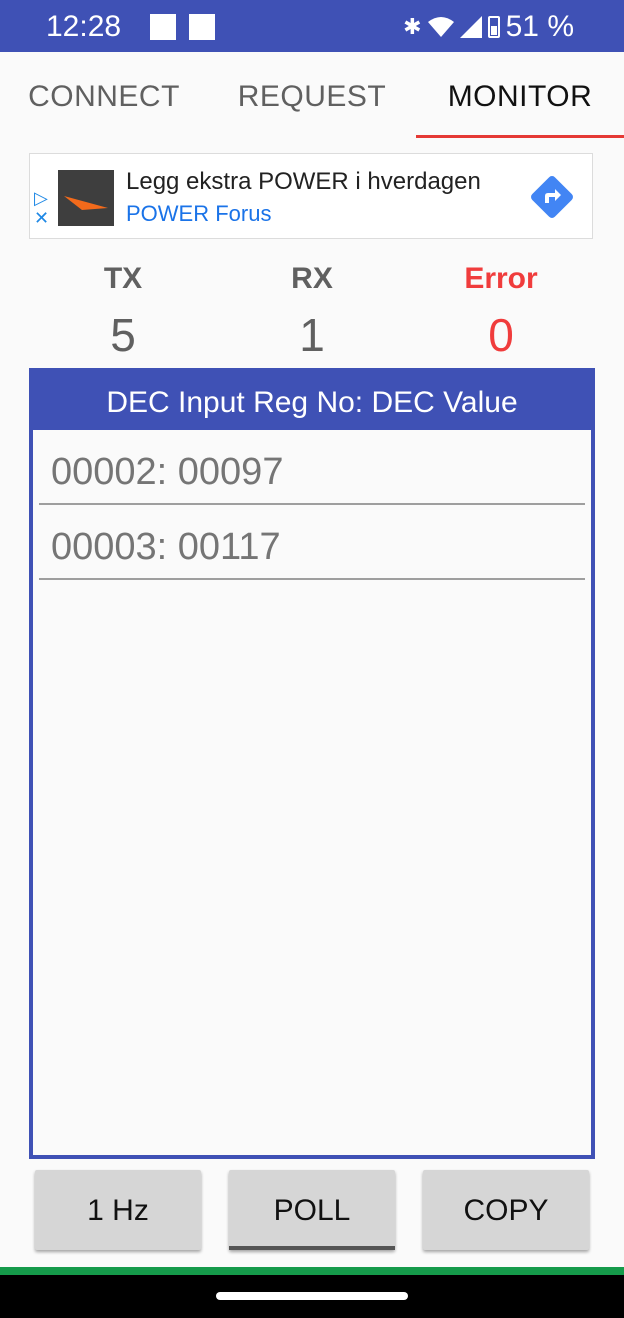 Image resolution: width=624 pixels, height=1318 pixels. What do you see at coordinates (312, 542) in the screenshot?
I see `list-item: 00003: 00117` at bounding box center [312, 542].